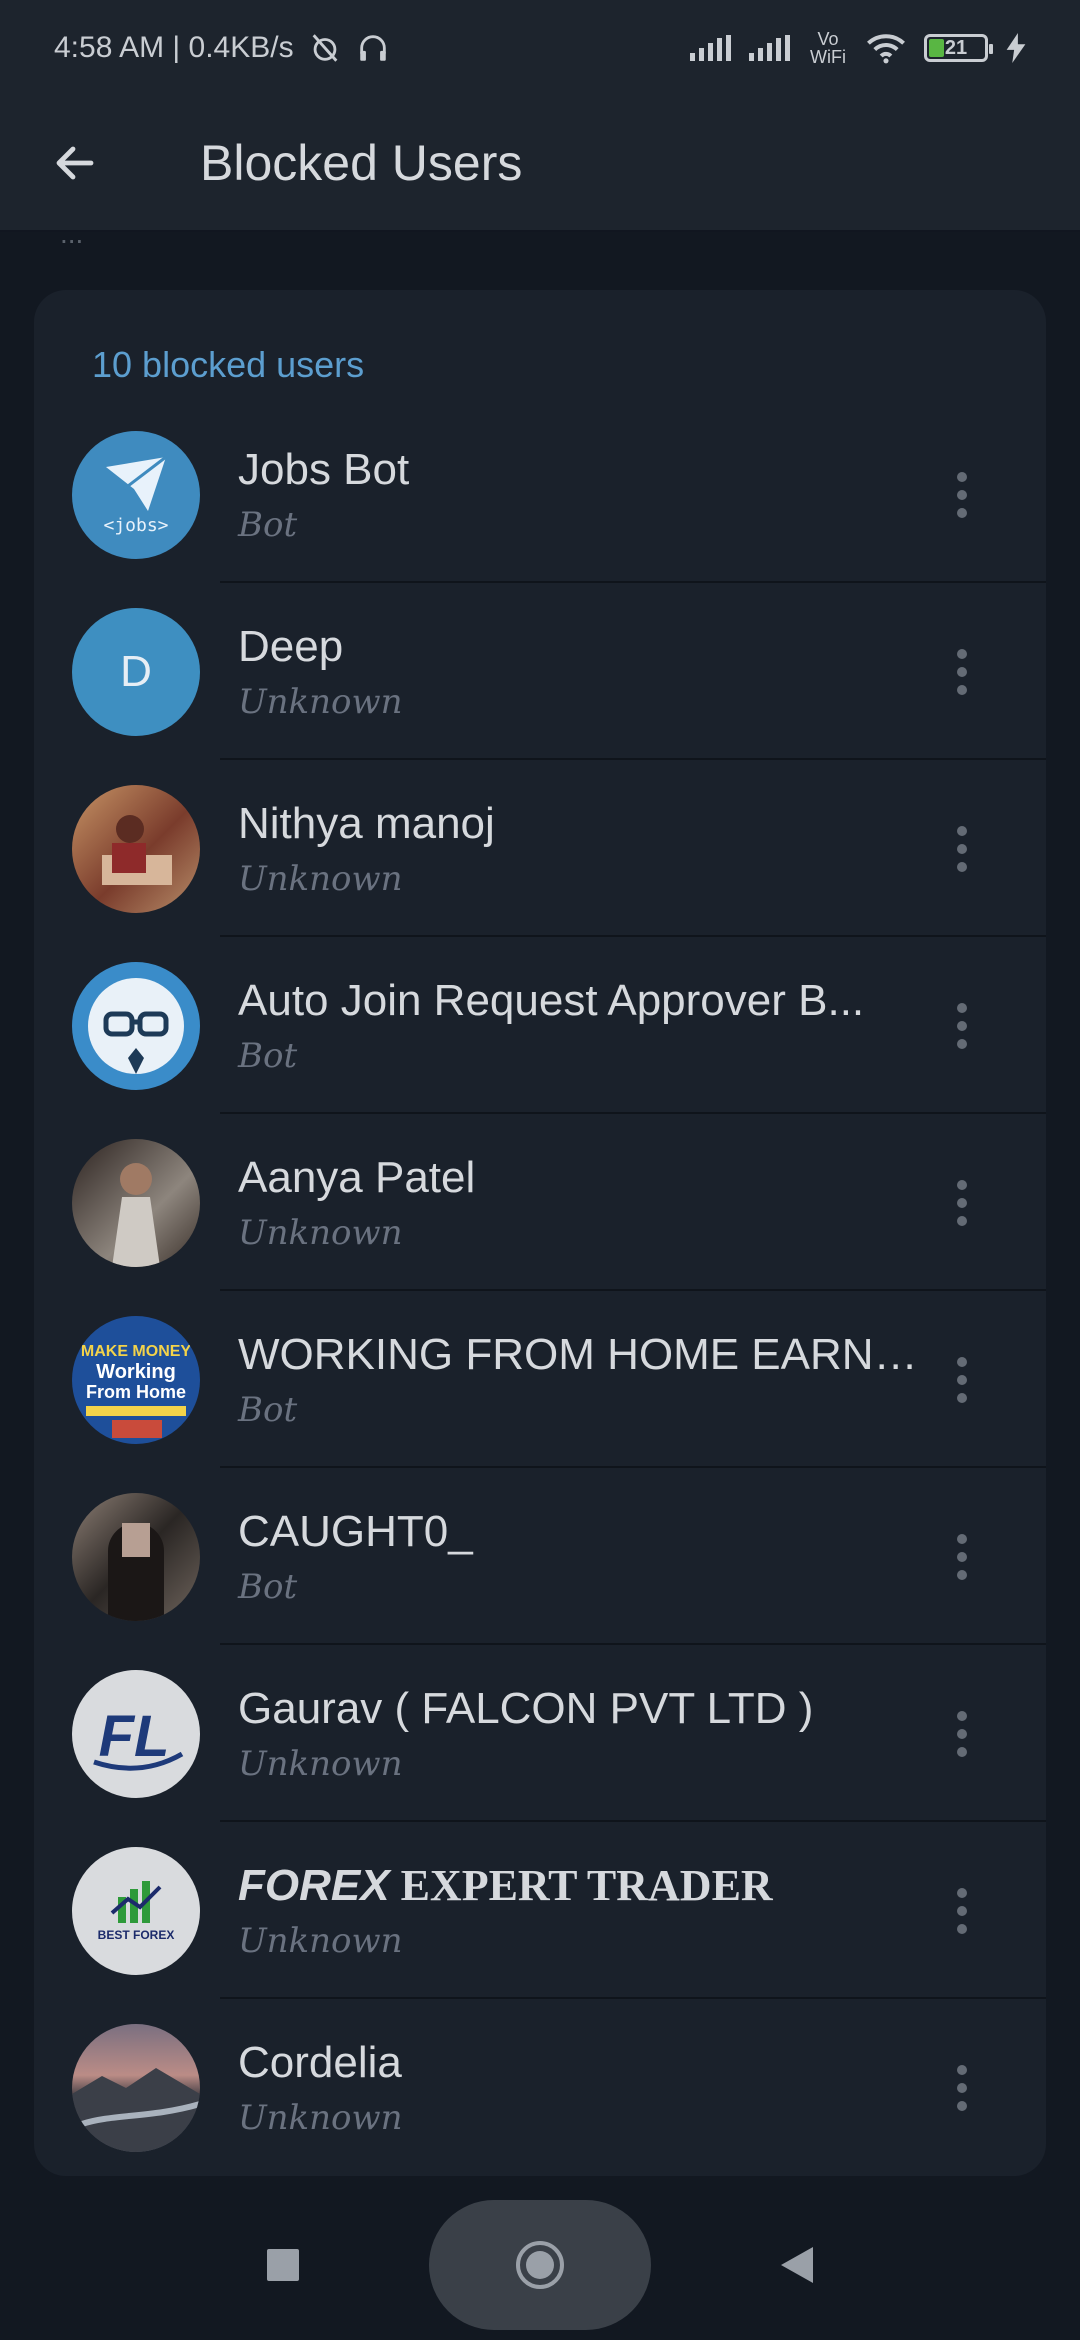 This screenshot has width=1080, height=2340. What do you see at coordinates (580, 1203) in the screenshot?
I see `user-info: Aanya Patel Unknown` at bounding box center [580, 1203].